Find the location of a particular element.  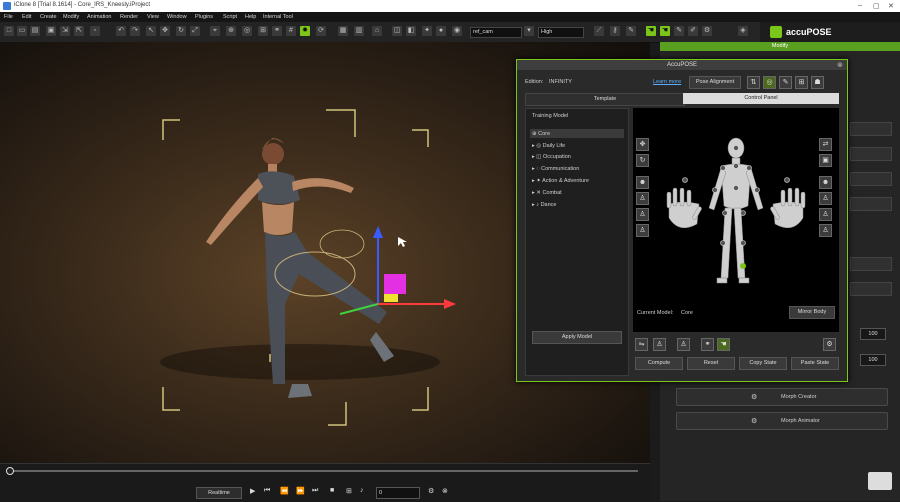

local-axis-icon: ⌖ is located at coordinates (215, 31).